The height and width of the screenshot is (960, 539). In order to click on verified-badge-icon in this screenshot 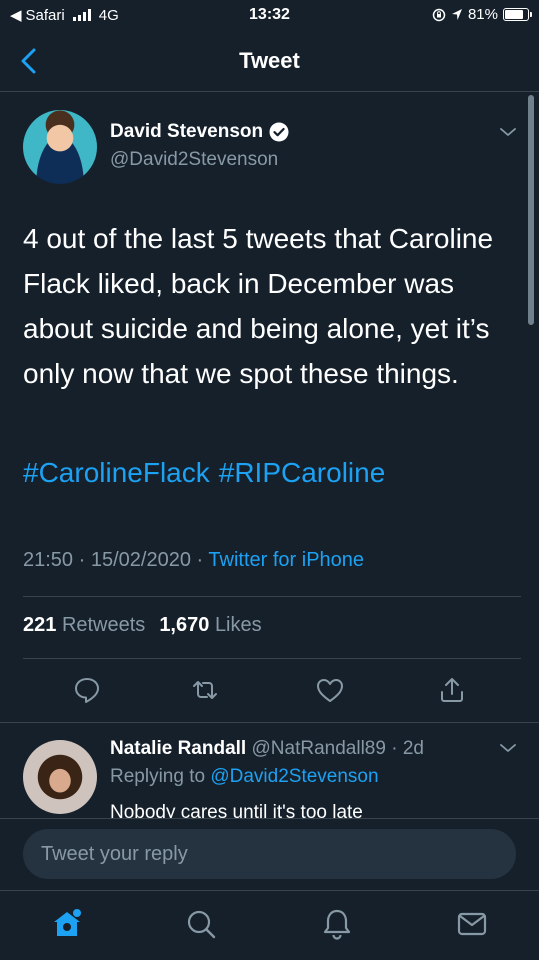, I will do `click(279, 132)`.